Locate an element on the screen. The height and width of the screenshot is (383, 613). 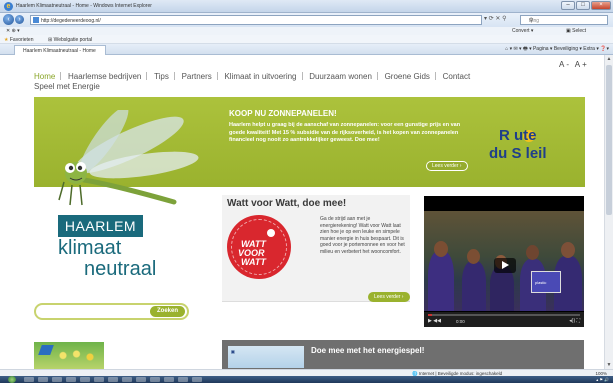
search-submit-button: Zoeken is located at coordinates (167, 311).